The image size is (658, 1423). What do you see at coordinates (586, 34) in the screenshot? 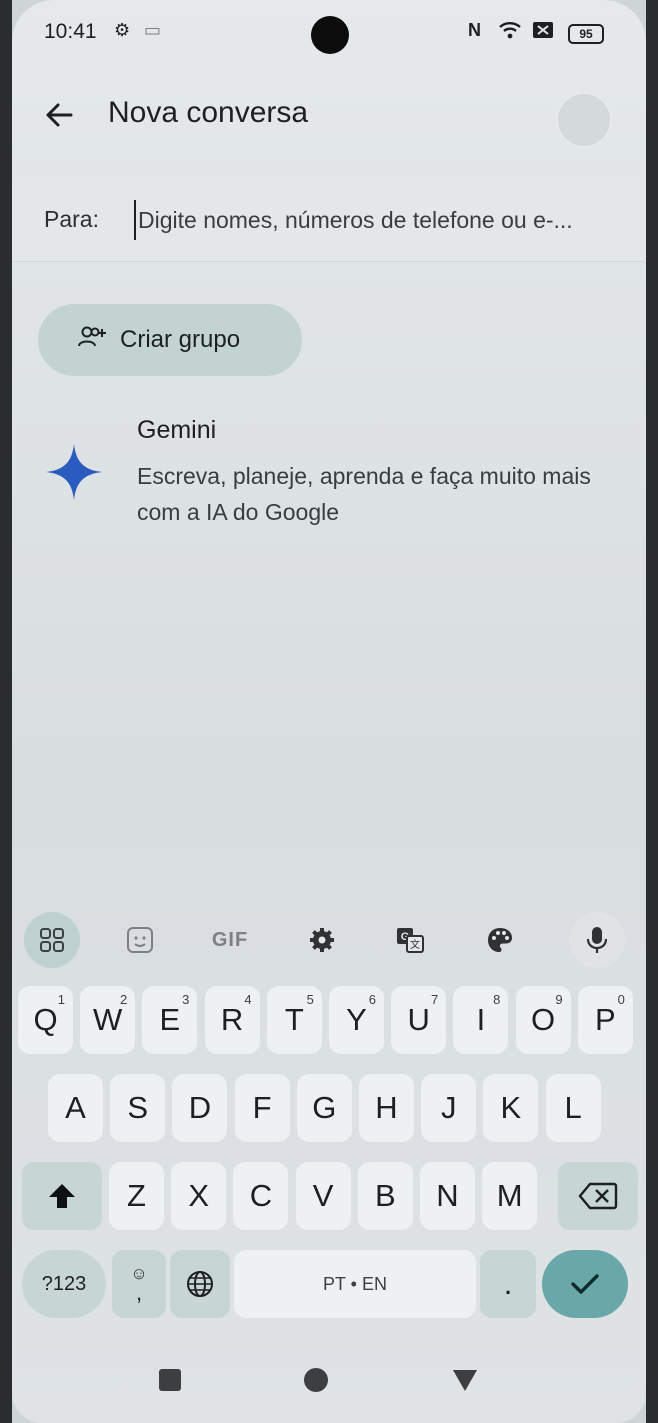
I see `battery-icon: 95` at bounding box center [586, 34].